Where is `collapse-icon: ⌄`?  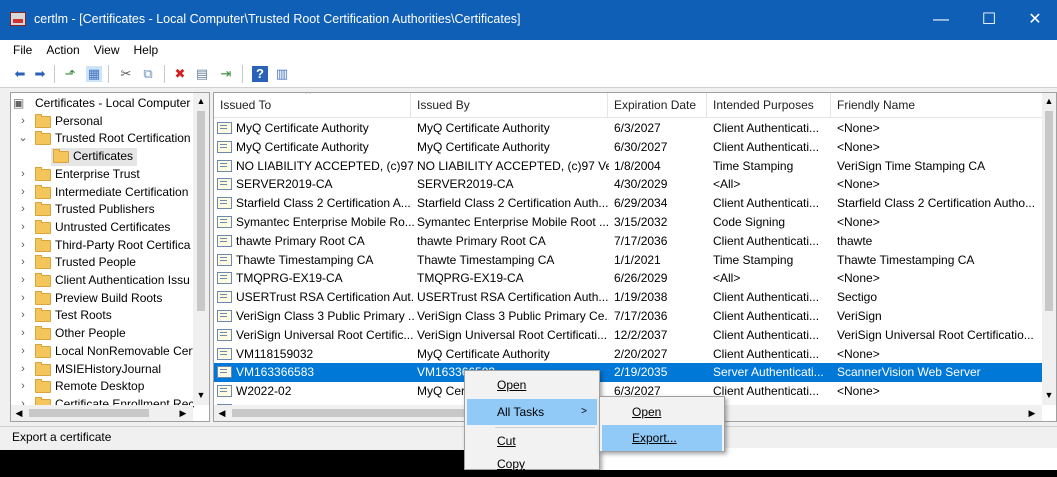
collapse-icon: ⌄ is located at coordinates (23, 139).